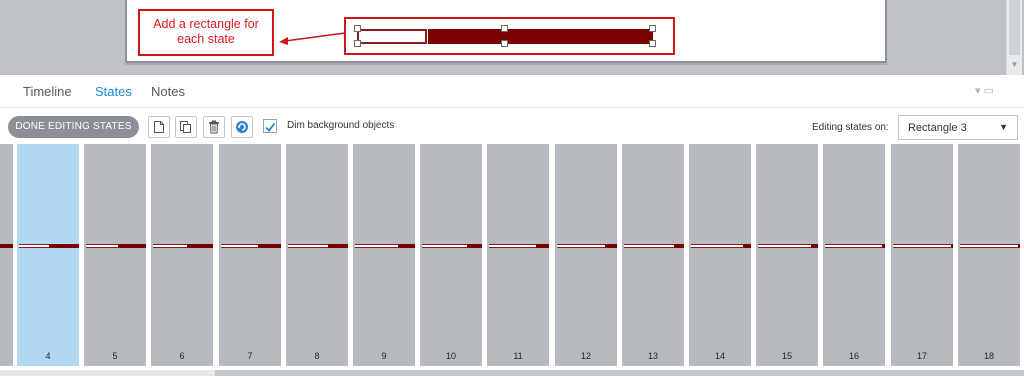 Image resolution: width=1024 pixels, height=376 pixels. What do you see at coordinates (392, 36) in the screenshot?
I see `rectangle-outline-shape` at bounding box center [392, 36].